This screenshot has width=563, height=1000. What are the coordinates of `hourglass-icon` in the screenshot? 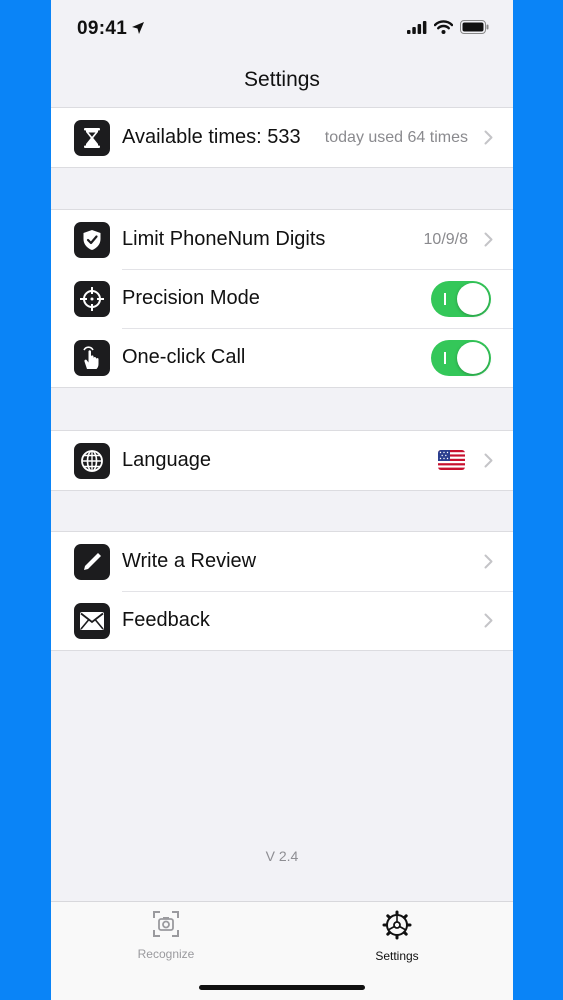 It's located at (92, 137).